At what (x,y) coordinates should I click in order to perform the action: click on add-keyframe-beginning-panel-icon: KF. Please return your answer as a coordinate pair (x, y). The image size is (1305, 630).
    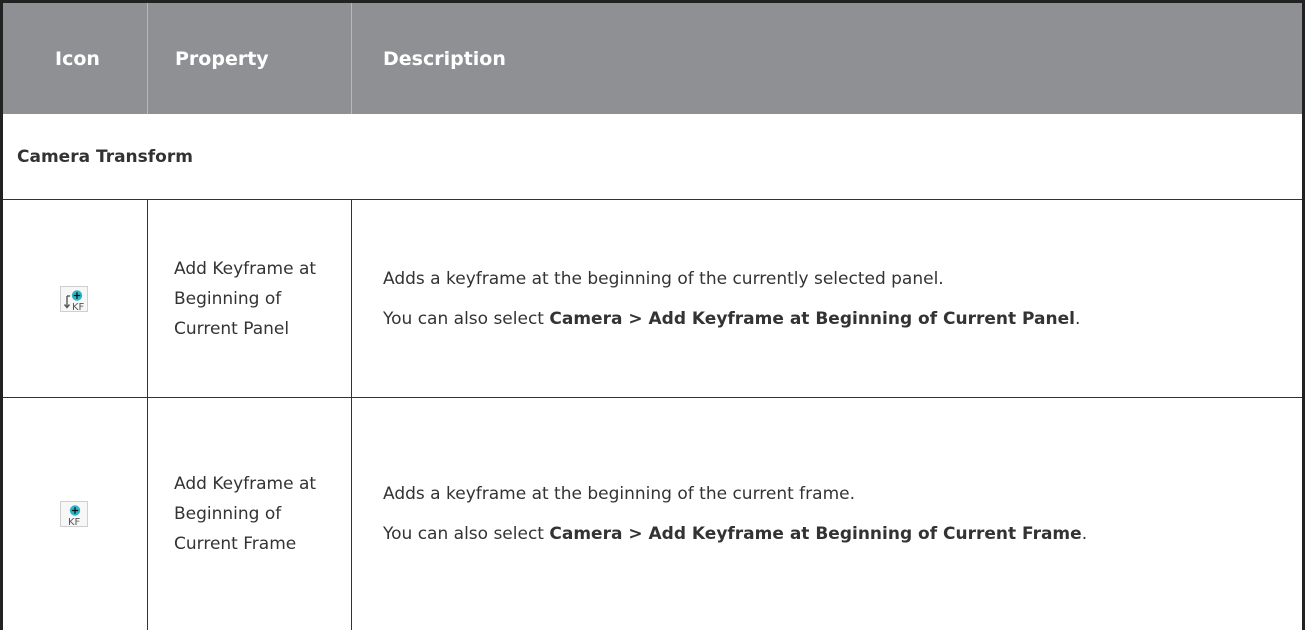
    Looking at the image, I should click on (73, 299).